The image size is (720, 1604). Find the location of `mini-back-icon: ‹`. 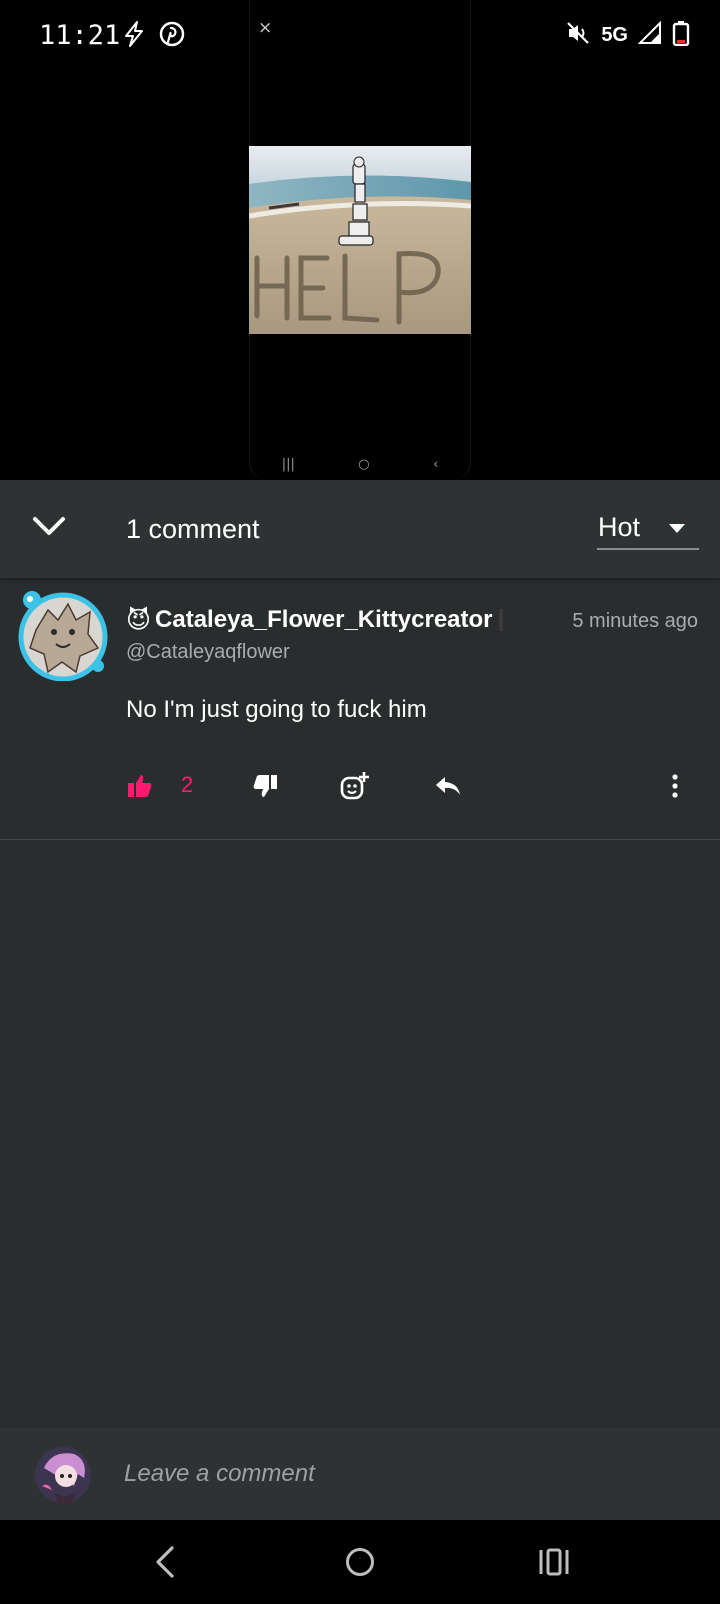

mini-back-icon: ‹ is located at coordinates (436, 464).